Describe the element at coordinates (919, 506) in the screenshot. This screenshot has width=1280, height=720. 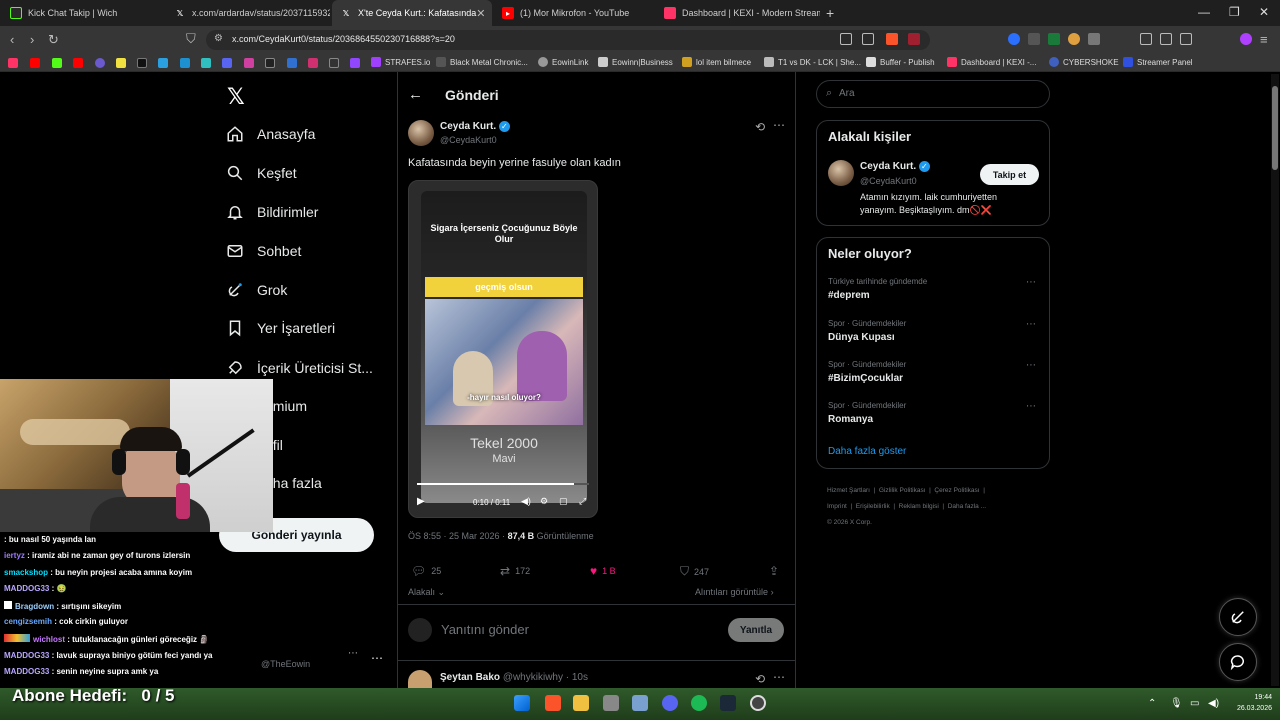
I see `footer-link: Reklam bilgisi` at that location.